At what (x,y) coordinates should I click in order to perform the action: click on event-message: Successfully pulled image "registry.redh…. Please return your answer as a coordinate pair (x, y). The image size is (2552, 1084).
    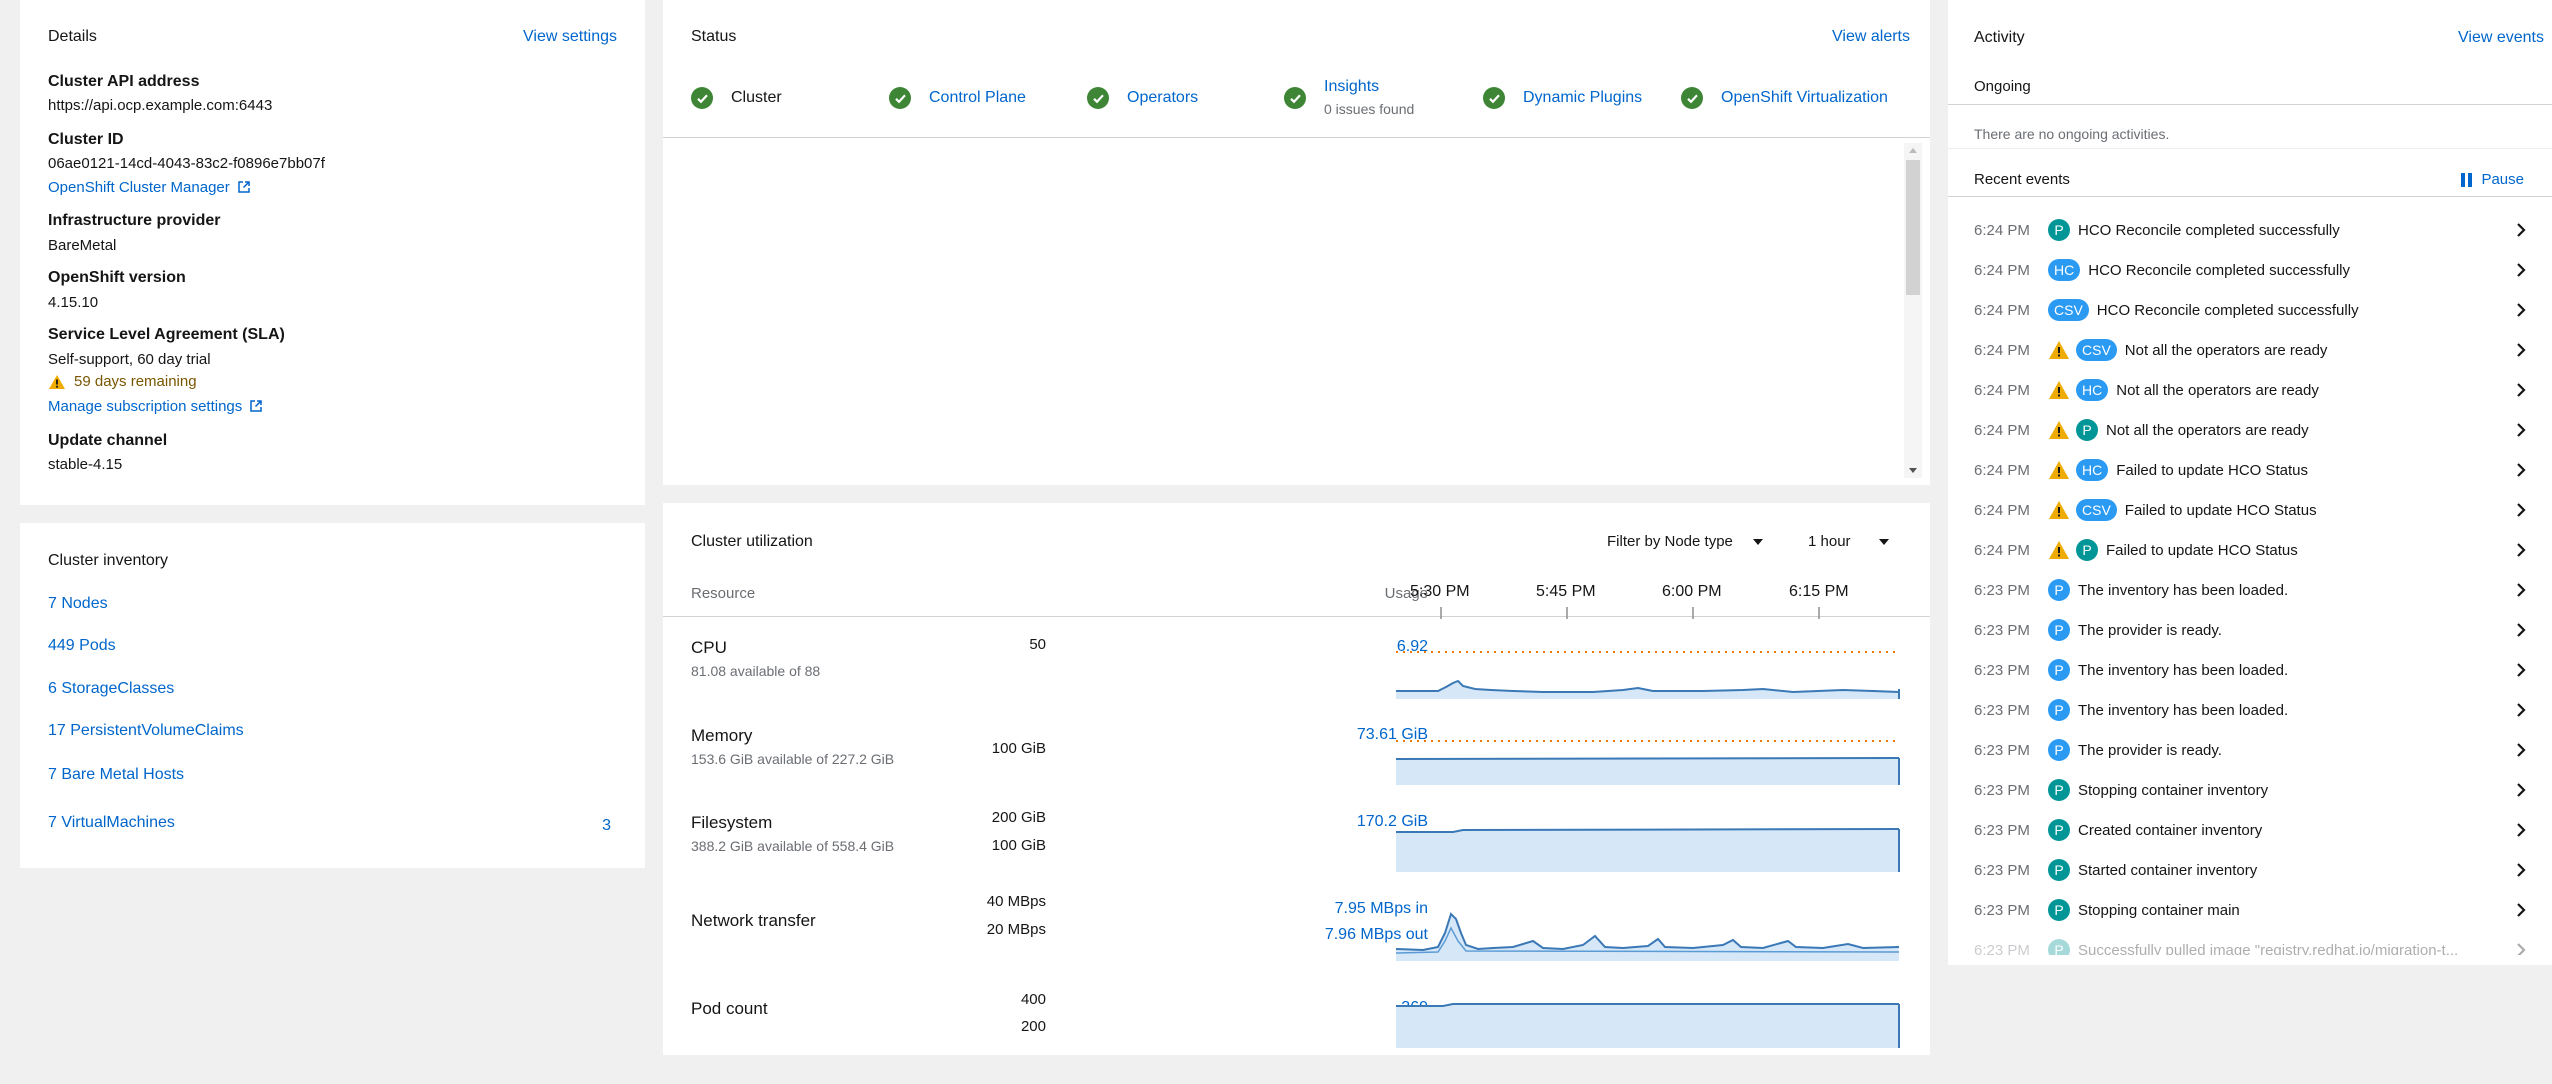
    Looking at the image, I should click on (2268, 948).